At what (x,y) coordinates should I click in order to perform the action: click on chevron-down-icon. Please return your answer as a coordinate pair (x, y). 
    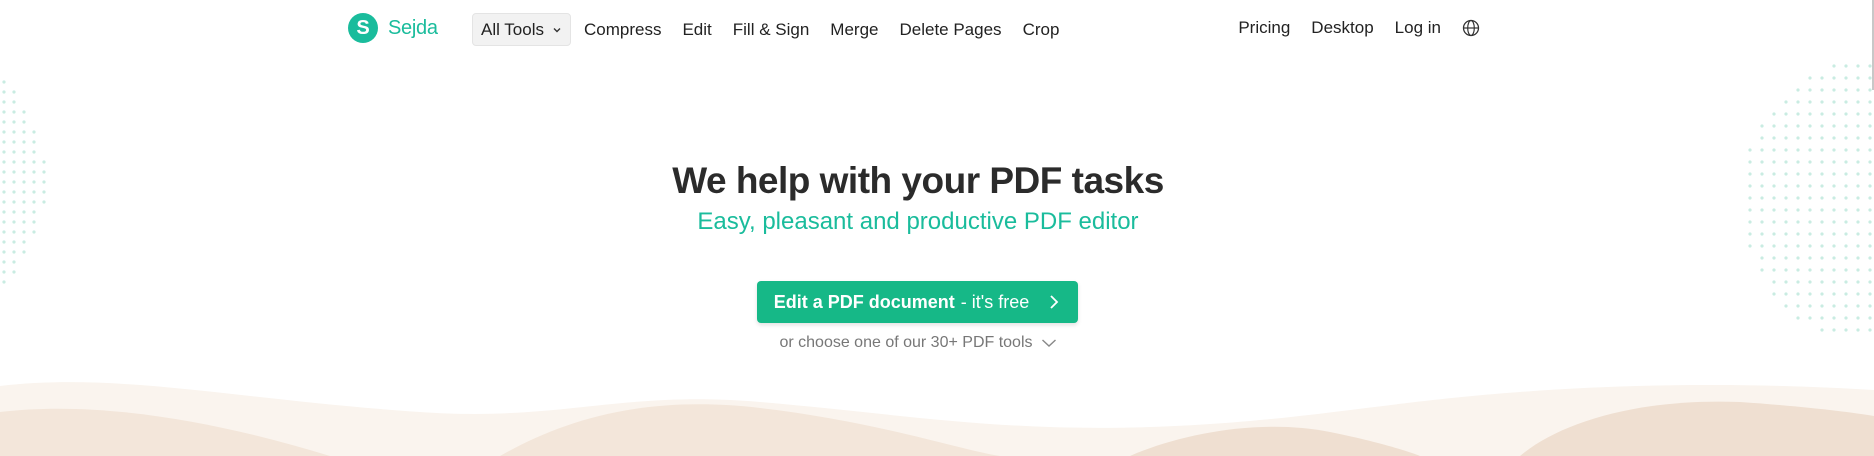
    Looking at the image, I should click on (557, 29).